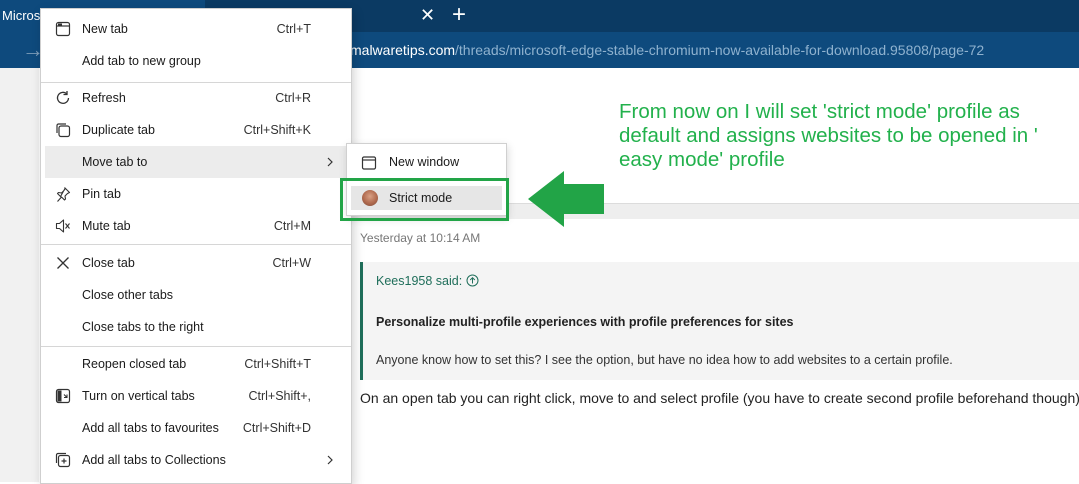 The height and width of the screenshot is (484, 1079). What do you see at coordinates (128, 295) in the screenshot?
I see `menu-item-label: Close other tabs` at bounding box center [128, 295].